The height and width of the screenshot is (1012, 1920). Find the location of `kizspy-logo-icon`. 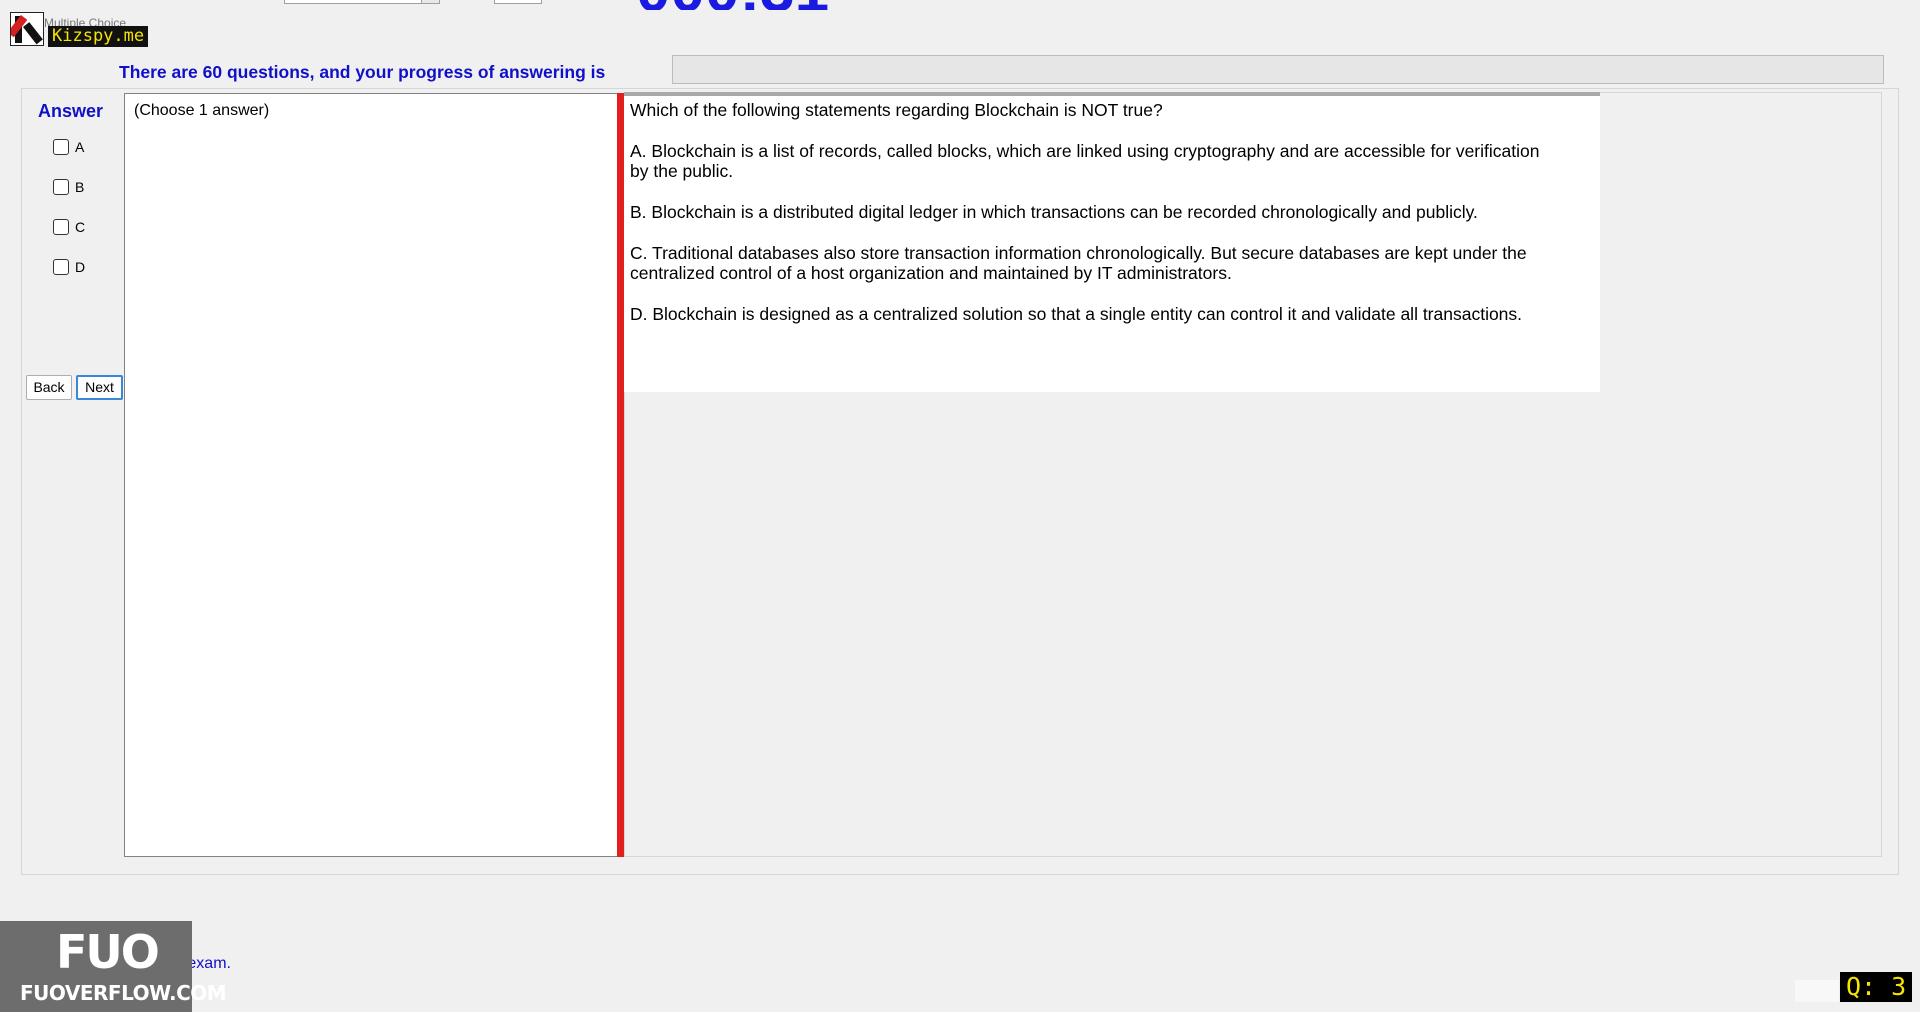

kizspy-logo-icon is located at coordinates (27, 29).